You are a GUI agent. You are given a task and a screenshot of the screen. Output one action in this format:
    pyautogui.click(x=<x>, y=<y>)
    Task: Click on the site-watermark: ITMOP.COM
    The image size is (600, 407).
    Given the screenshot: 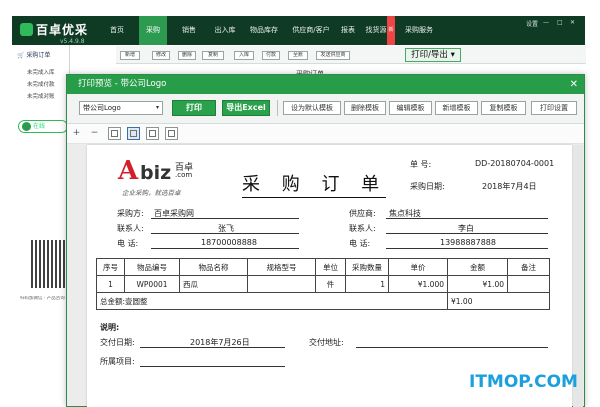 What is the action you would take?
    pyautogui.click(x=523, y=382)
    